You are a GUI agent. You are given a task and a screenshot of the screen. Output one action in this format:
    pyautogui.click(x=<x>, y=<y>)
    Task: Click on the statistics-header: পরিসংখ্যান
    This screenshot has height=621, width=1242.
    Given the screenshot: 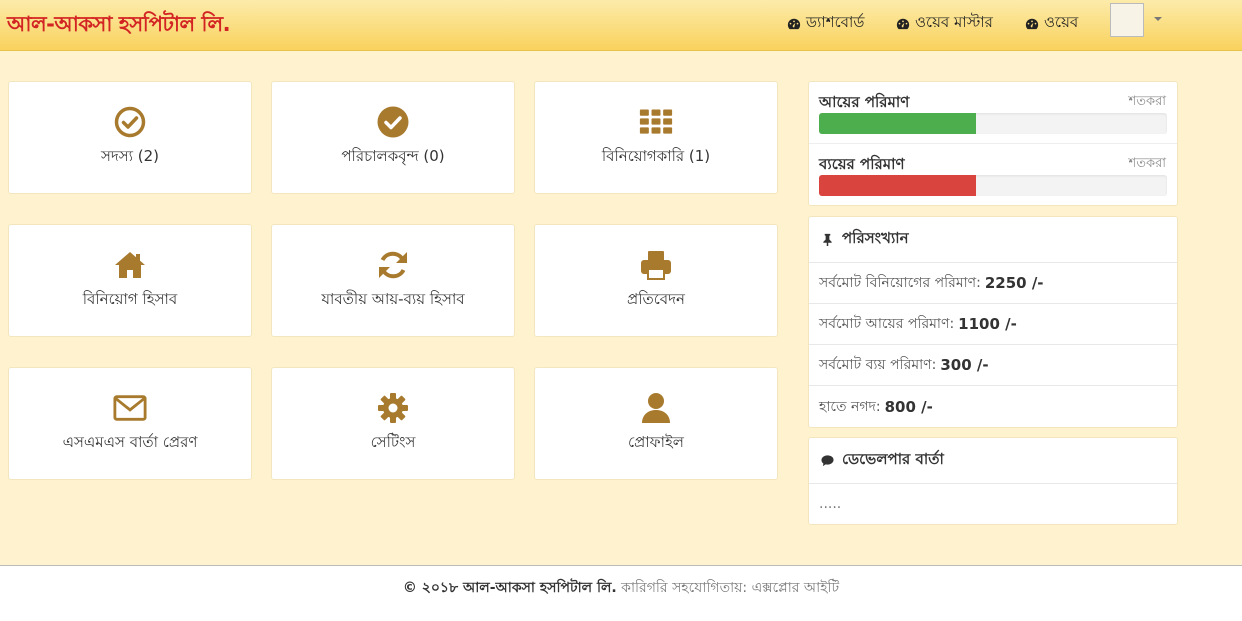 What is the action you would take?
    pyautogui.click(x=993, y=240)
    